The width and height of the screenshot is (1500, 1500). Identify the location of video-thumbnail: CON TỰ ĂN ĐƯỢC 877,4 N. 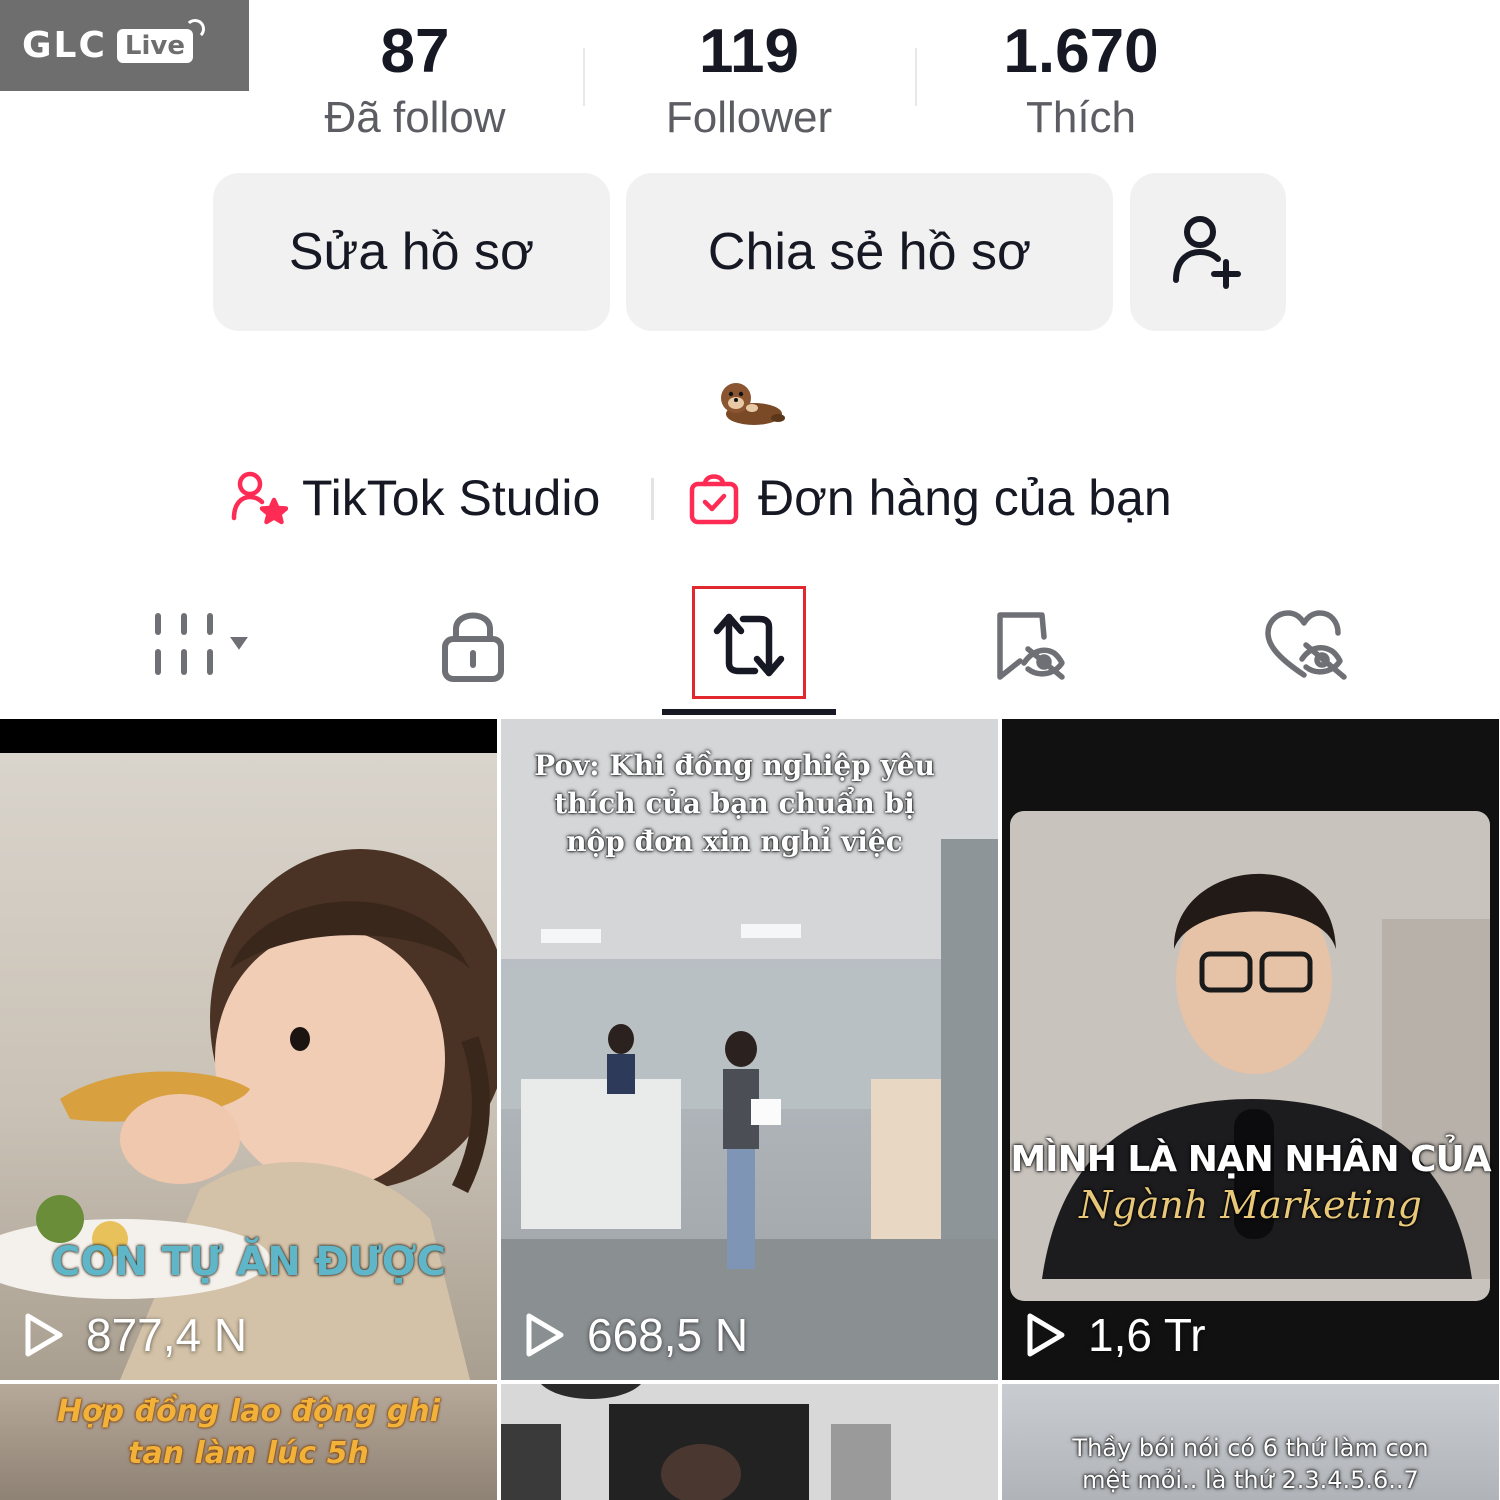
(248, 1049).